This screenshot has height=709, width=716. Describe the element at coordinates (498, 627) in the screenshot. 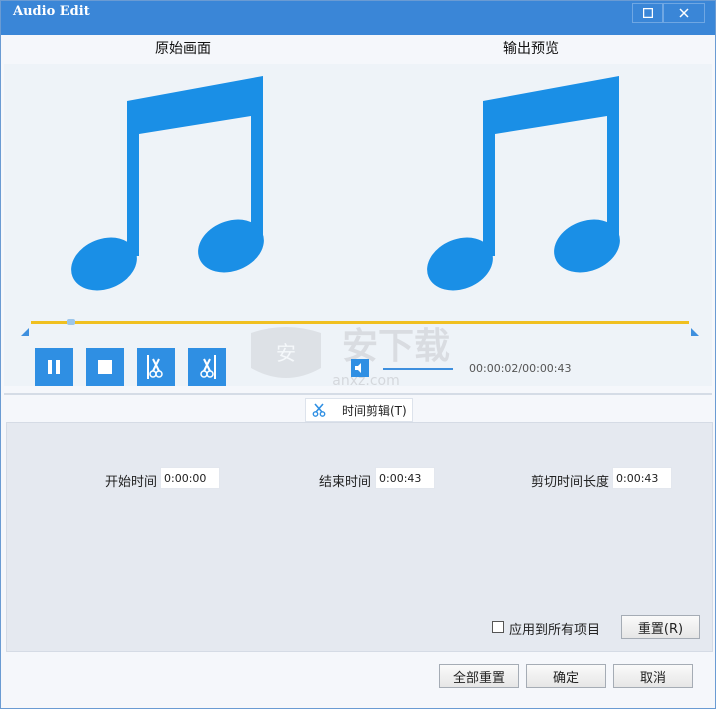

I see `apply-all-checkbox` at that location.